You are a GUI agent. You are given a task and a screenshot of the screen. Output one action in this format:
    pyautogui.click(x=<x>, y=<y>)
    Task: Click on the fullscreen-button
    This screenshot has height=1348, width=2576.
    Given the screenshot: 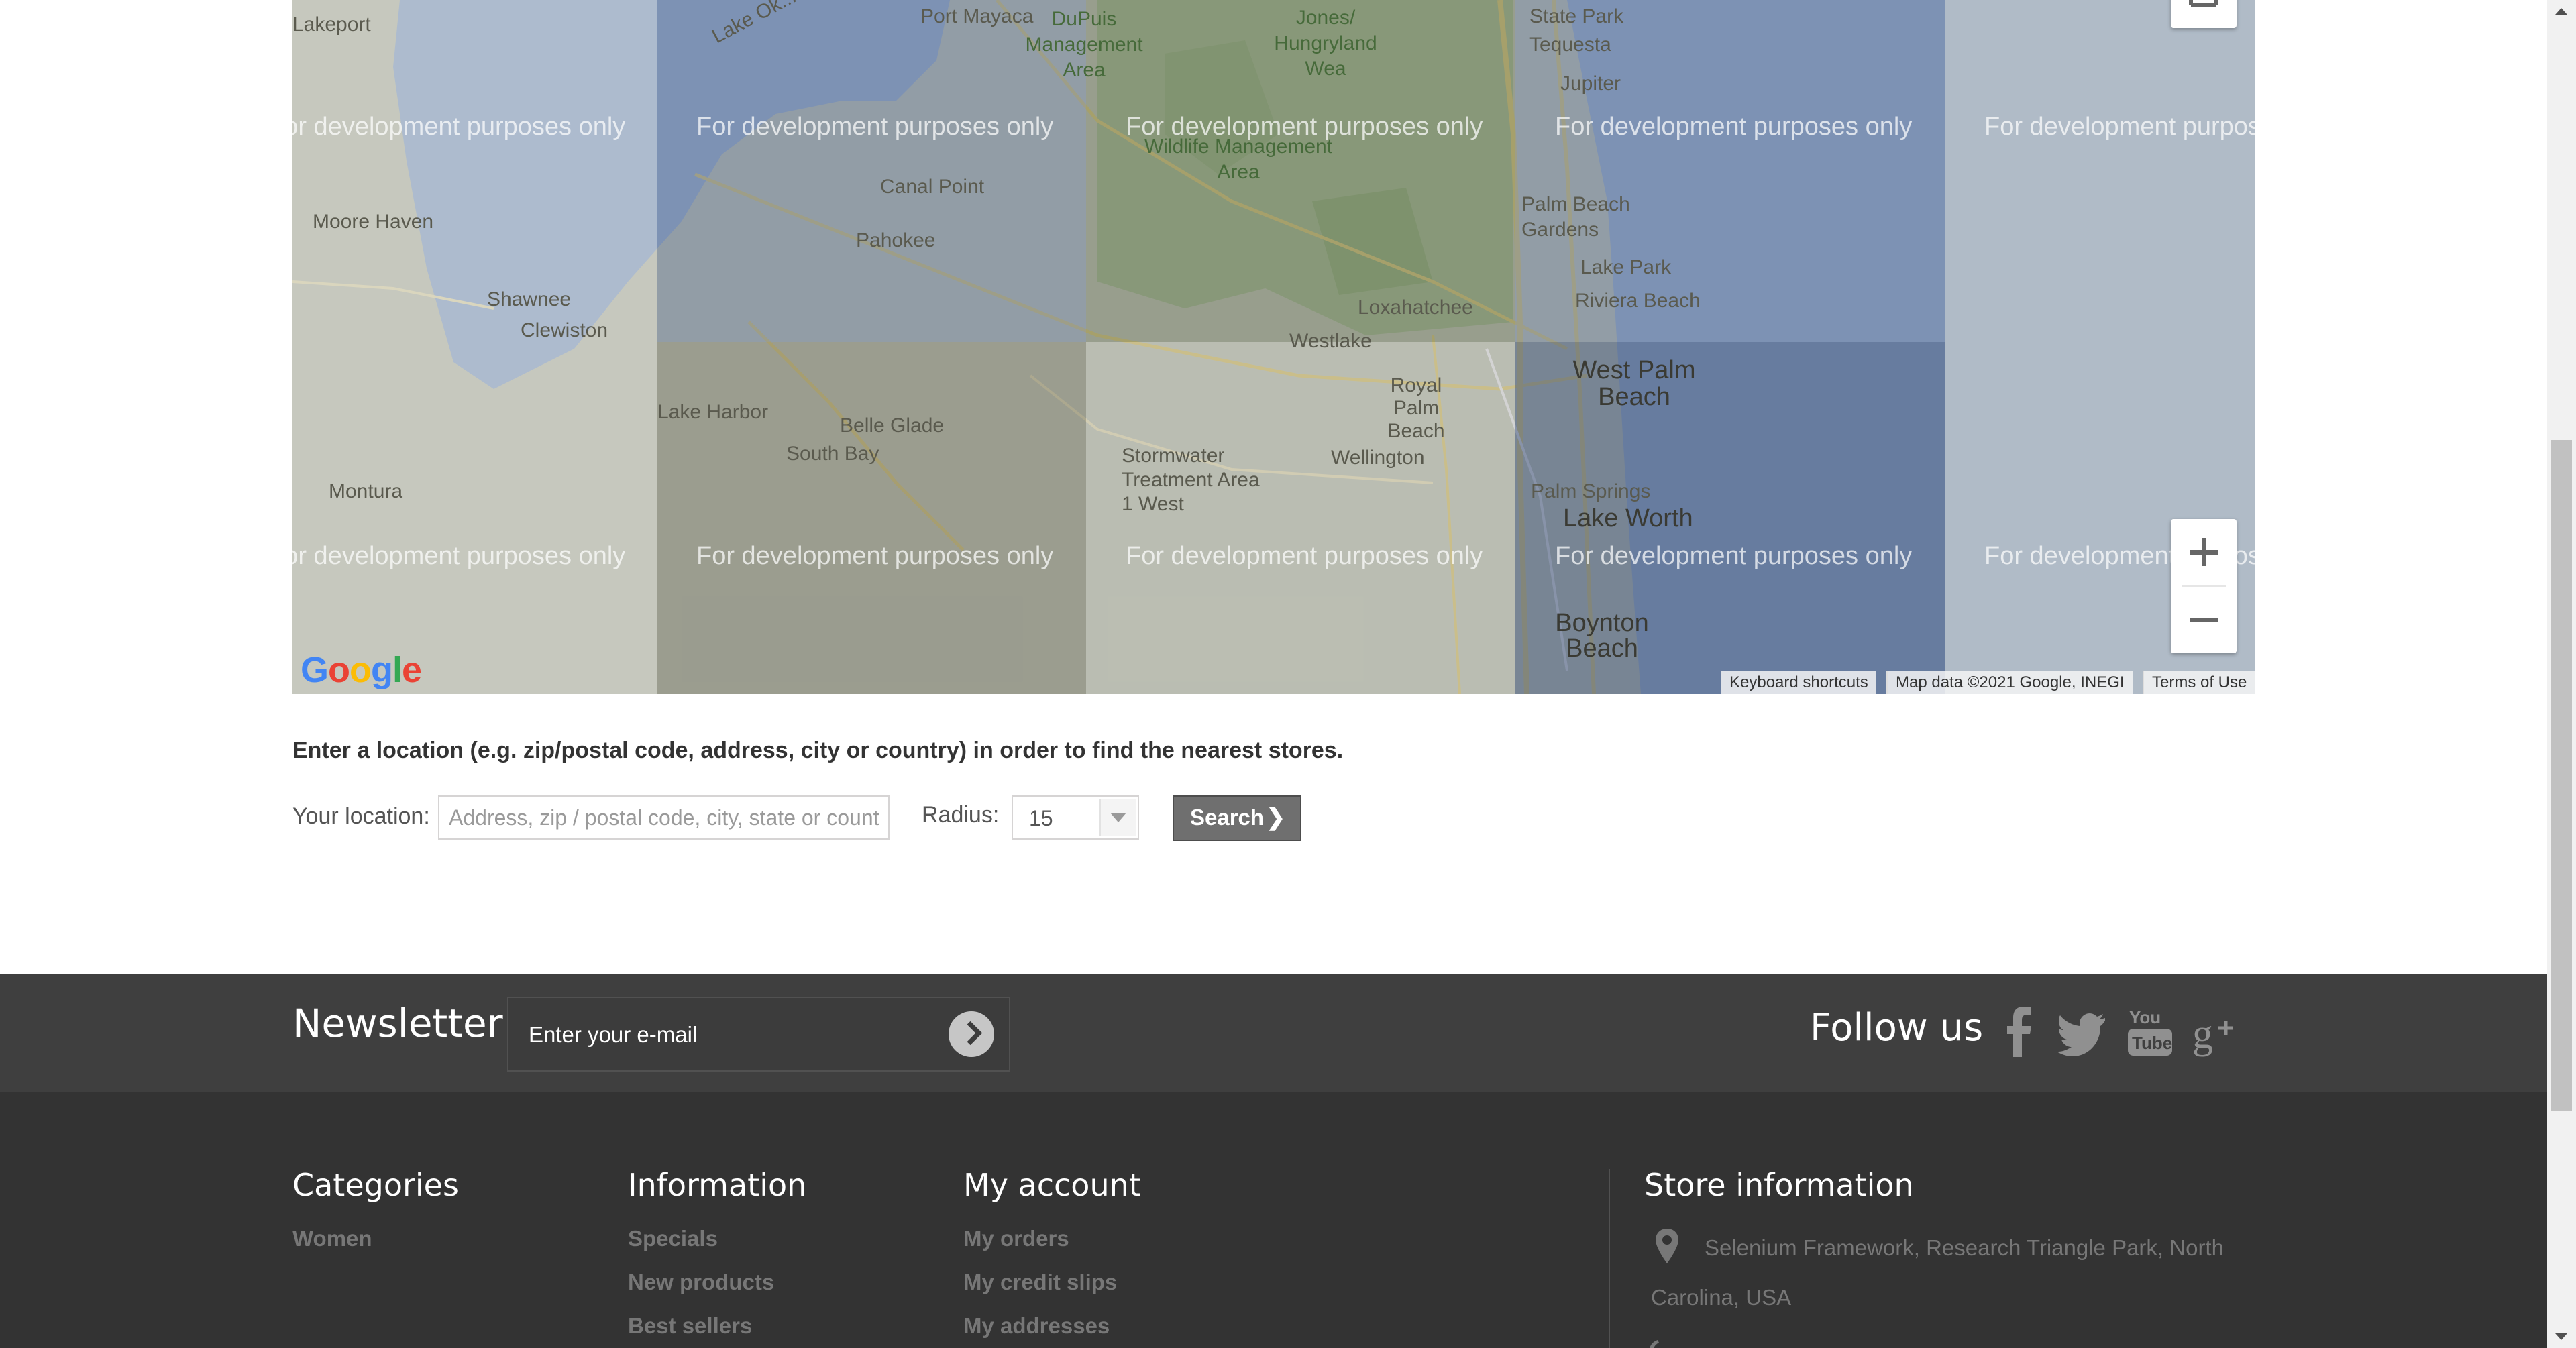 What is the action you would take?
    pyautogui.click(x=2204, y=14)
    